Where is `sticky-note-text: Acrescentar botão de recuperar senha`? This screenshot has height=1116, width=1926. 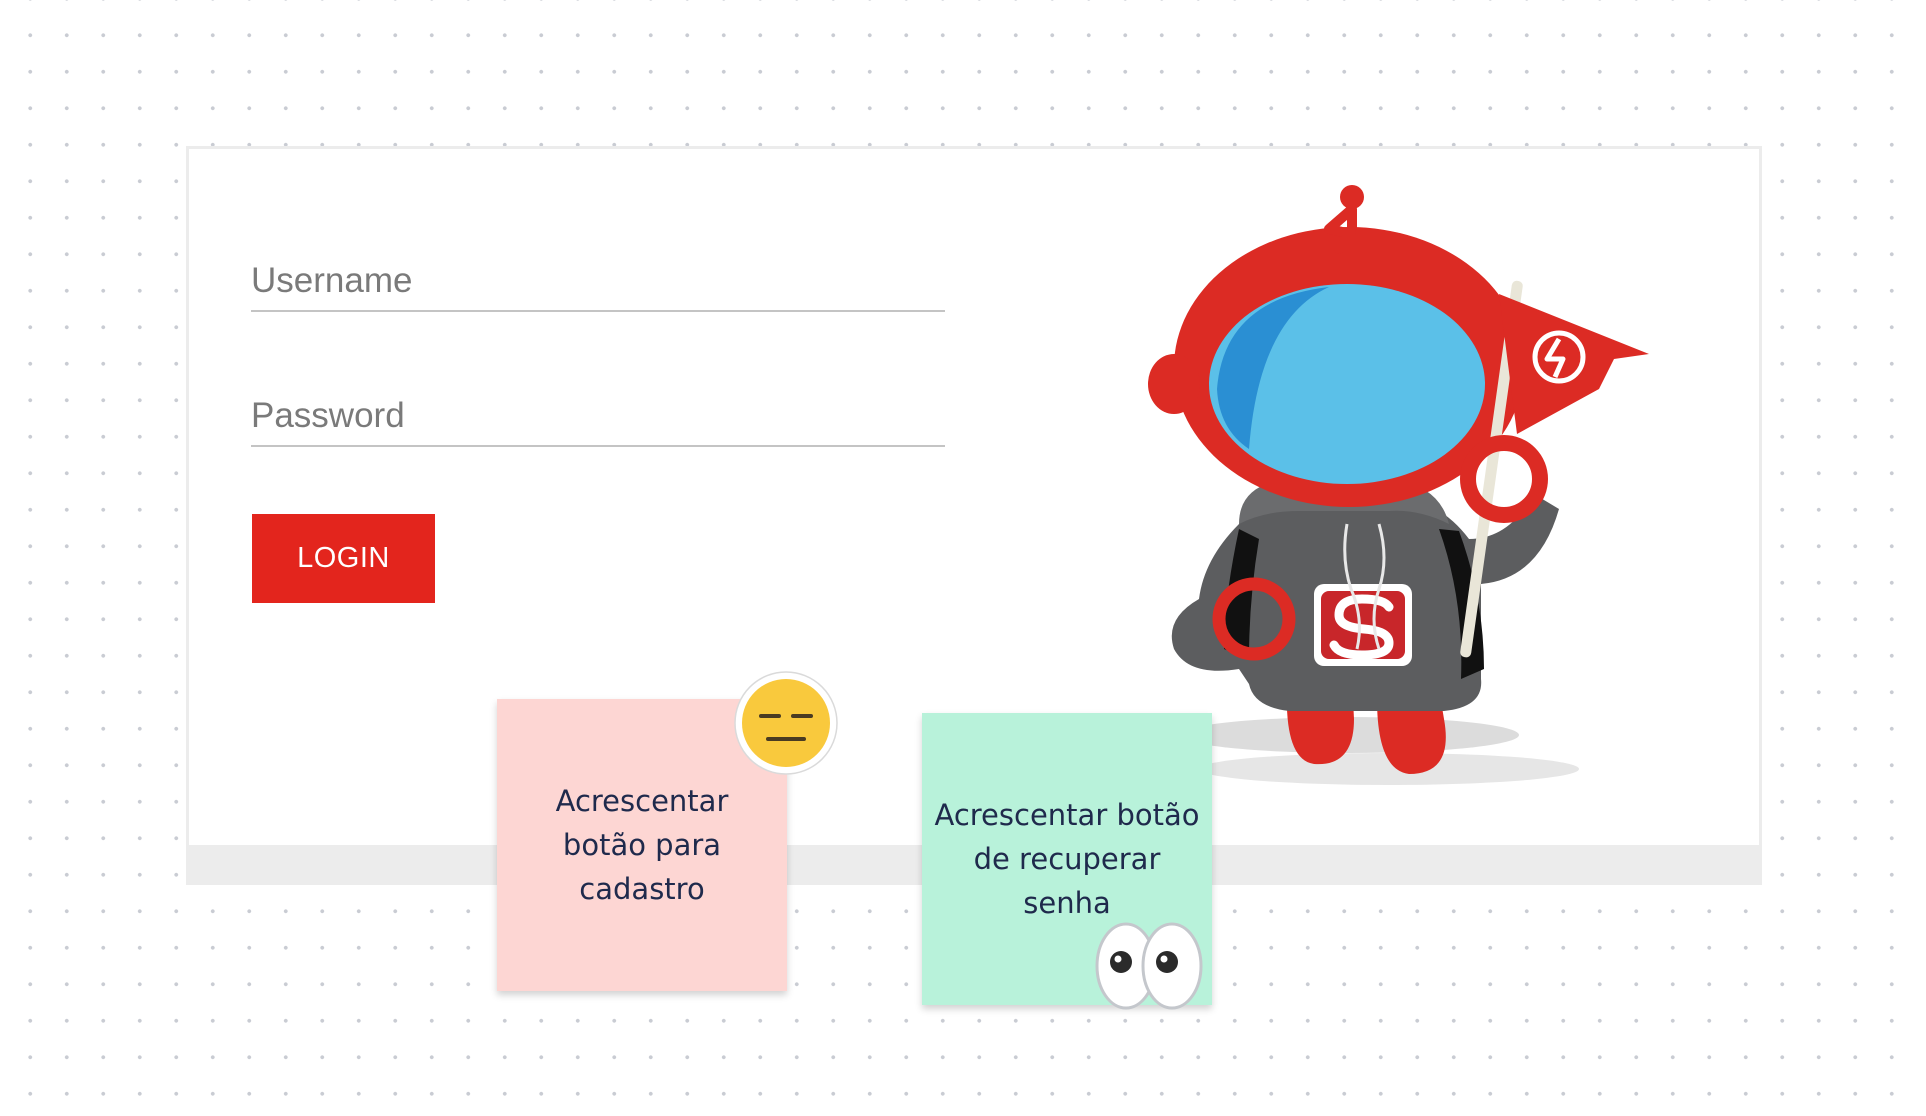
sticky-note-text: Acrescentar botão de recuperar senha is located at coordinates (1067, 859).